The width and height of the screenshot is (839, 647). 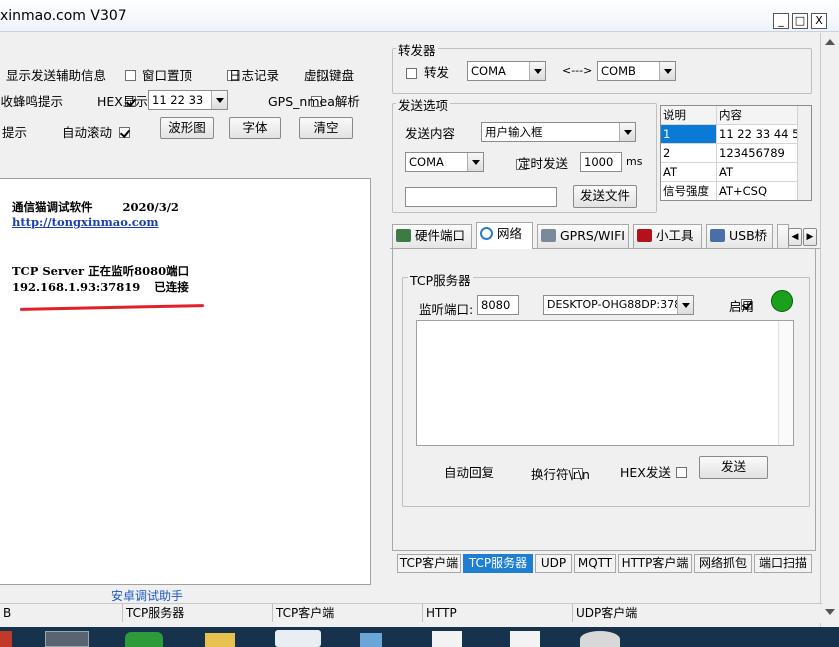 I want to click on send-options-title: 发送选项, so click(x=423, y=104).